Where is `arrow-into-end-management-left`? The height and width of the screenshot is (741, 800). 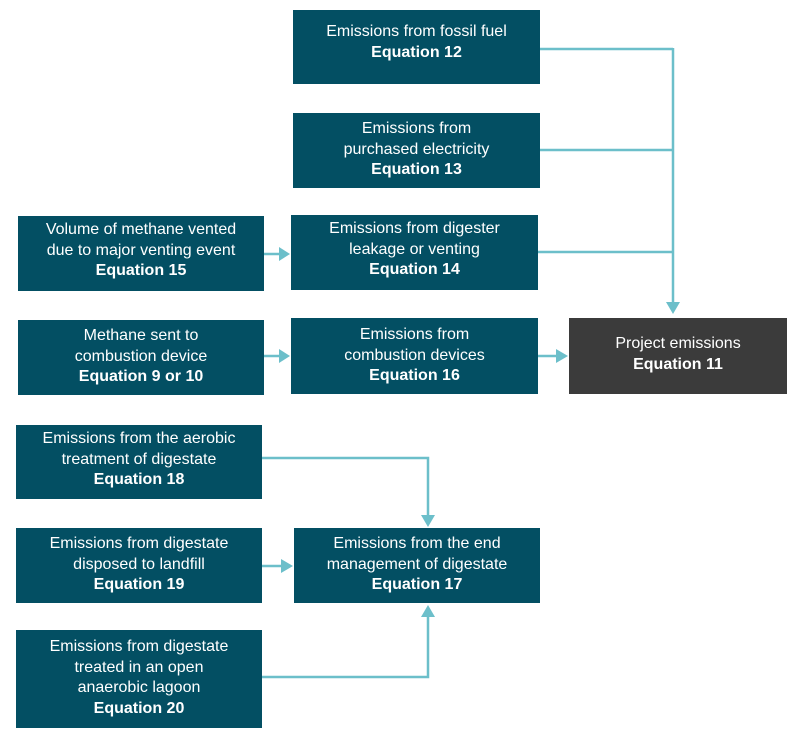
arrow-into-end-management-left is located at coordinates (287, 566).